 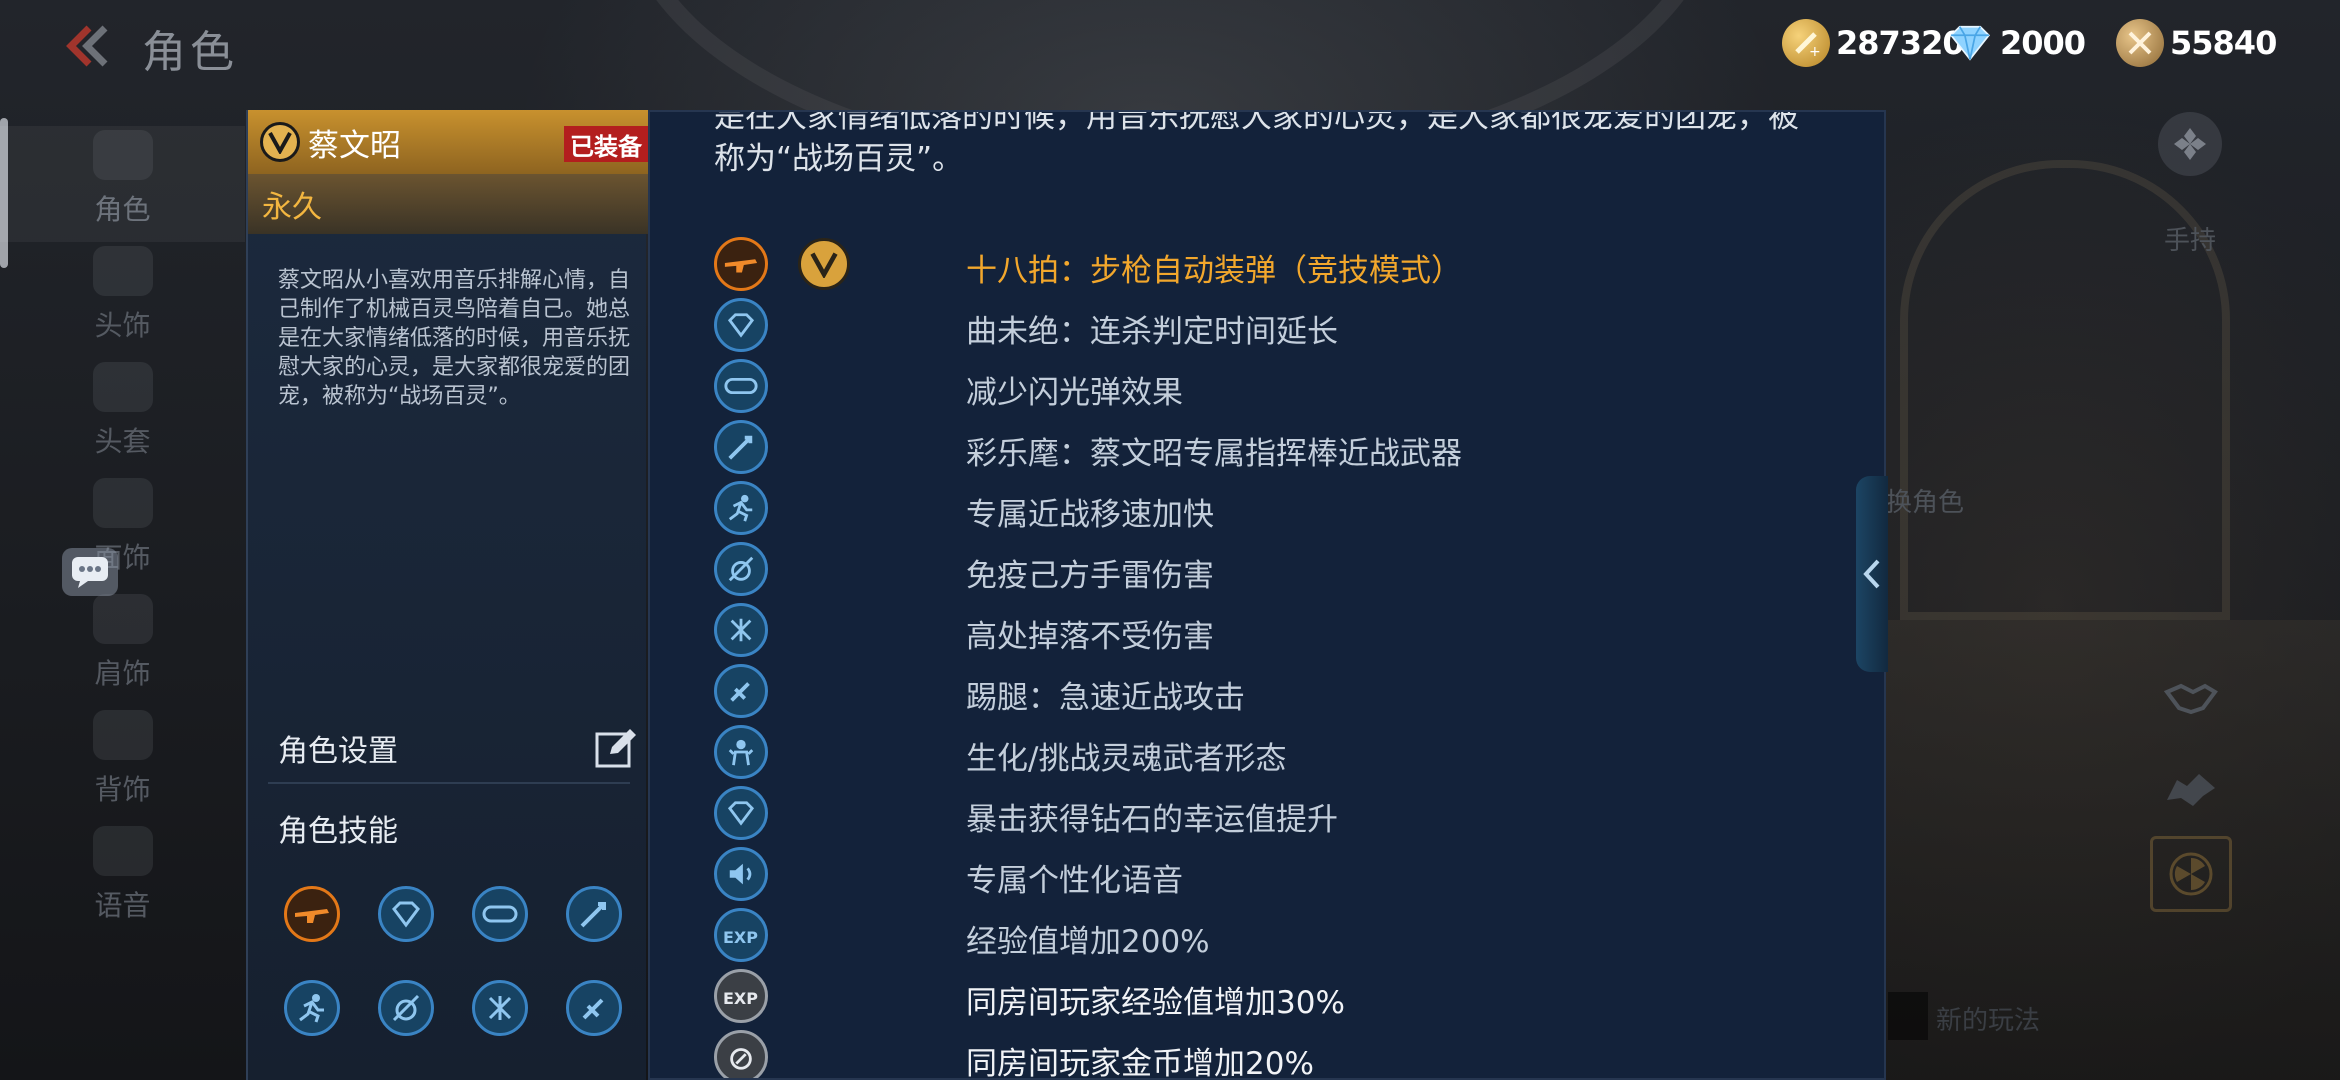 I want to click on skill-label: 免疫己方手雷伤害, so click(x=1090, y=576).